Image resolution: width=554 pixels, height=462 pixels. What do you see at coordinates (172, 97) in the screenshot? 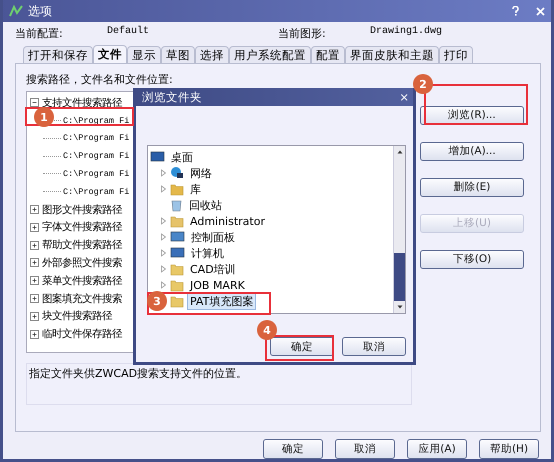
I see `dialog-title: 浏览文件夹` at bounding box center [172, 97].